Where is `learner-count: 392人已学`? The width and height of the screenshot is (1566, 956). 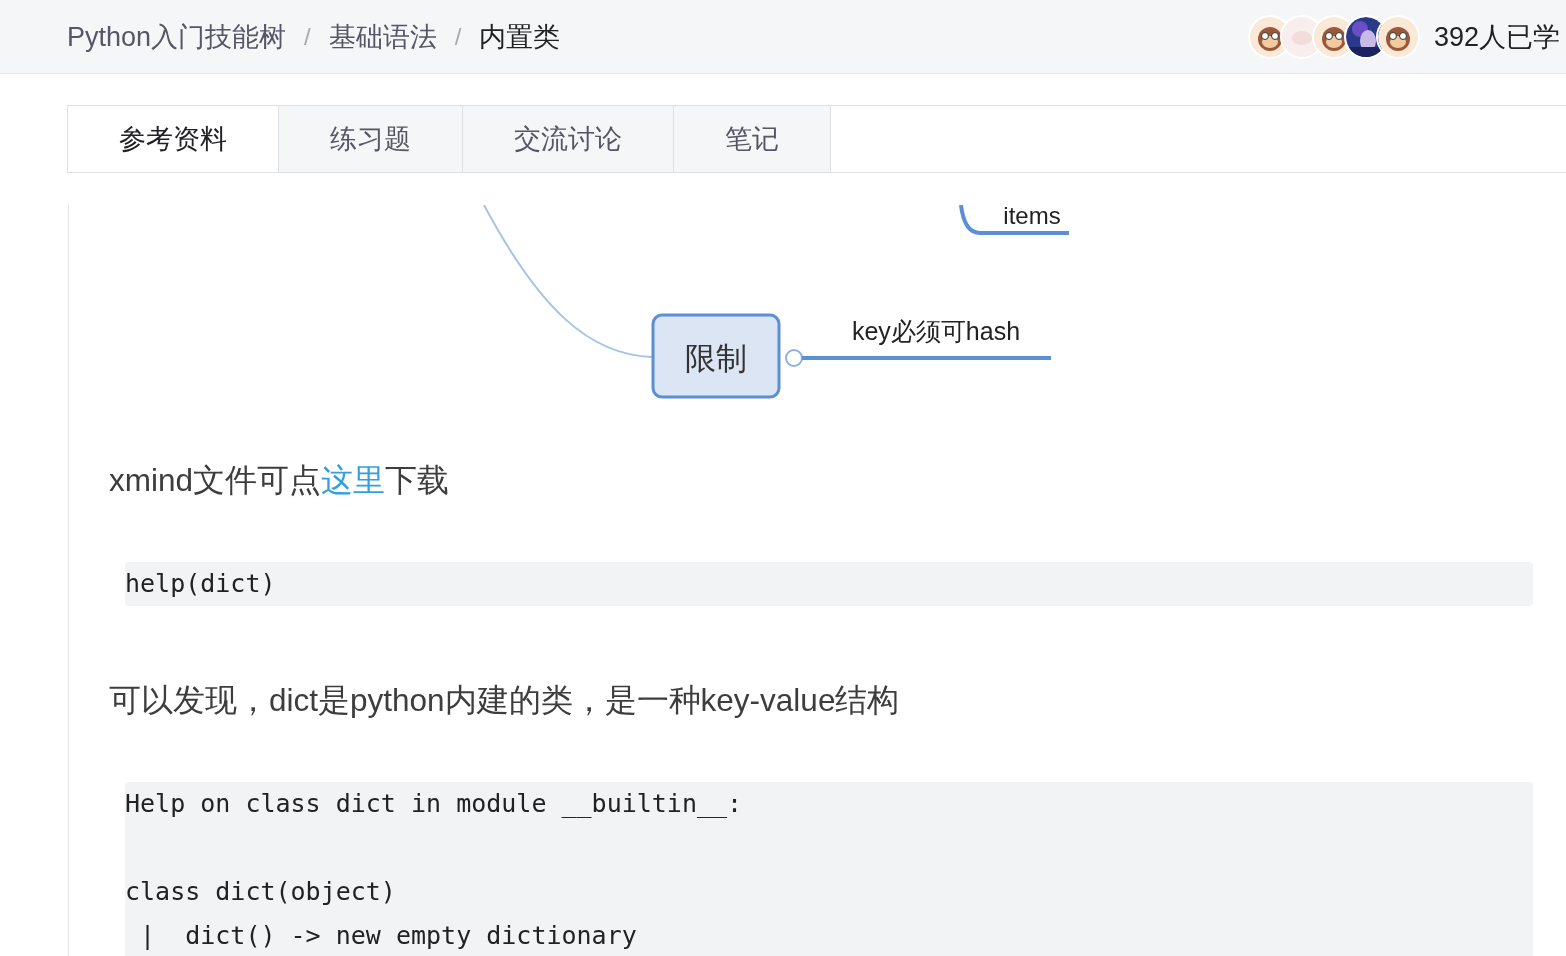 learner-count: 392人已学 is located at coordinates (1496, 37).